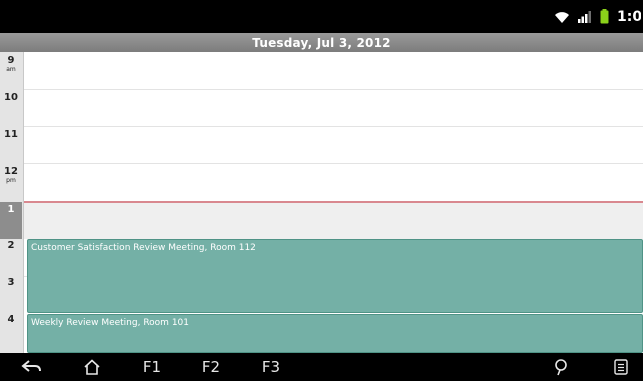 Image resolution: width=643 pixels, height=381 pixels. I want to click on hour-label-1: 1, so click(11, 220).